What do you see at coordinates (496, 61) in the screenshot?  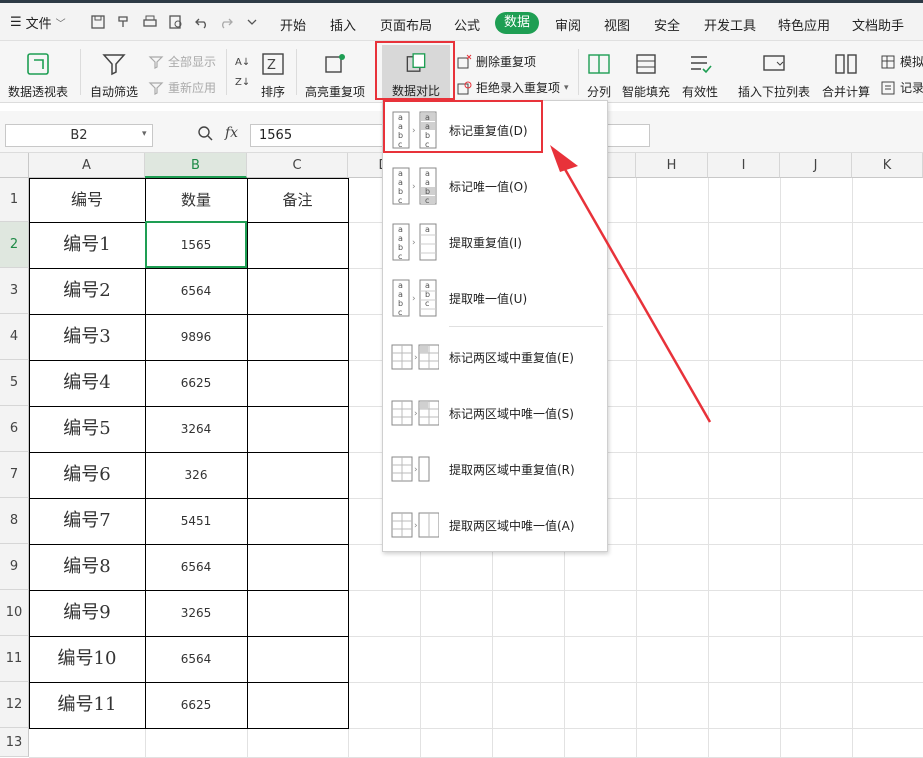 I see `remove-duplicates-button: 删除重复项` at bounding box center [496, 61].